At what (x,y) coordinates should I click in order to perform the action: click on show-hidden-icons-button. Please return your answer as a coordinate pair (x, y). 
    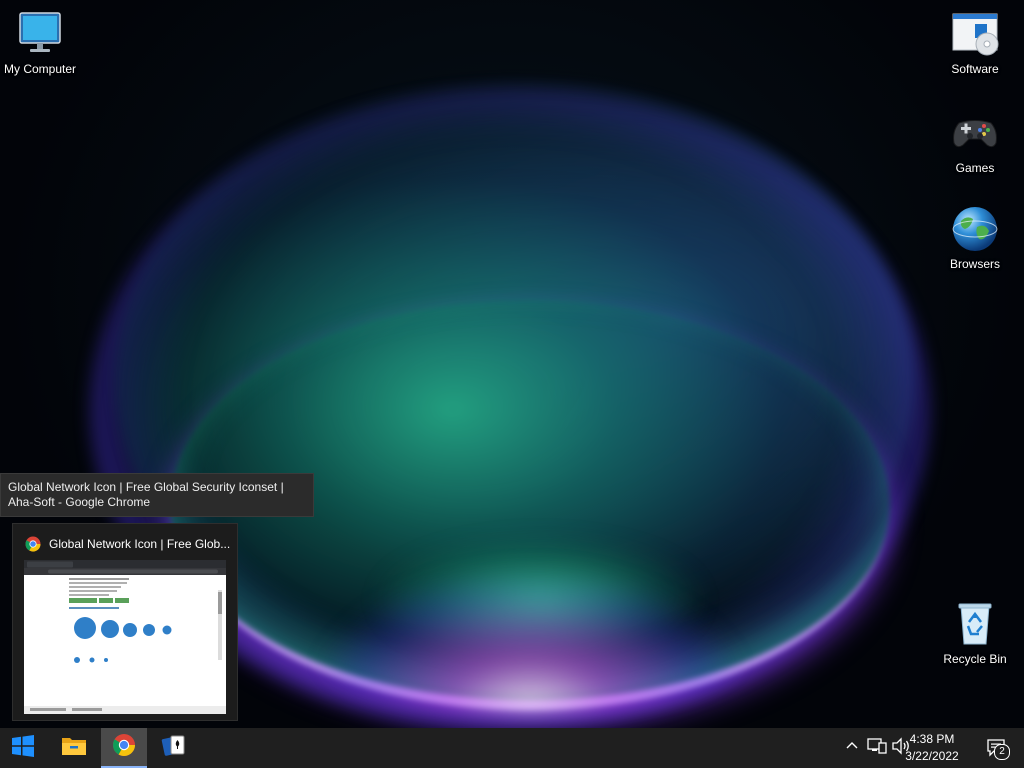
    Looking at the image, I should click on (852, 748).